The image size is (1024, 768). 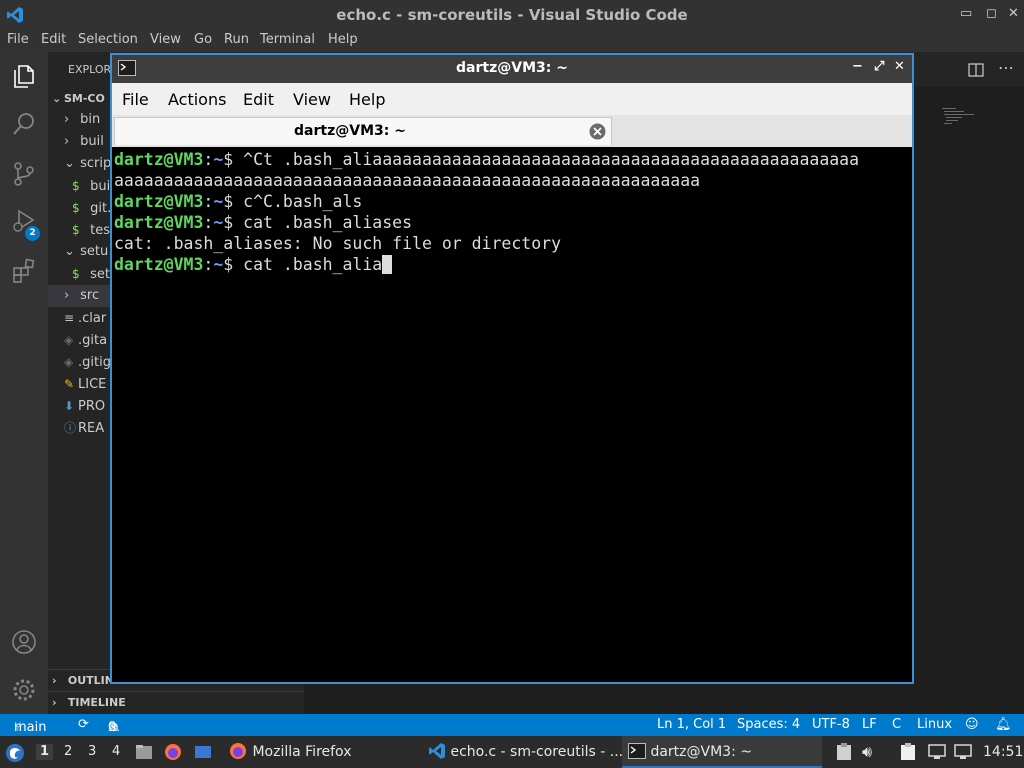 What do you see at coordinates (258, 99) in the screenshot?
I see `terminal-menu-edit: Edit` at bounding box center [258, 99].